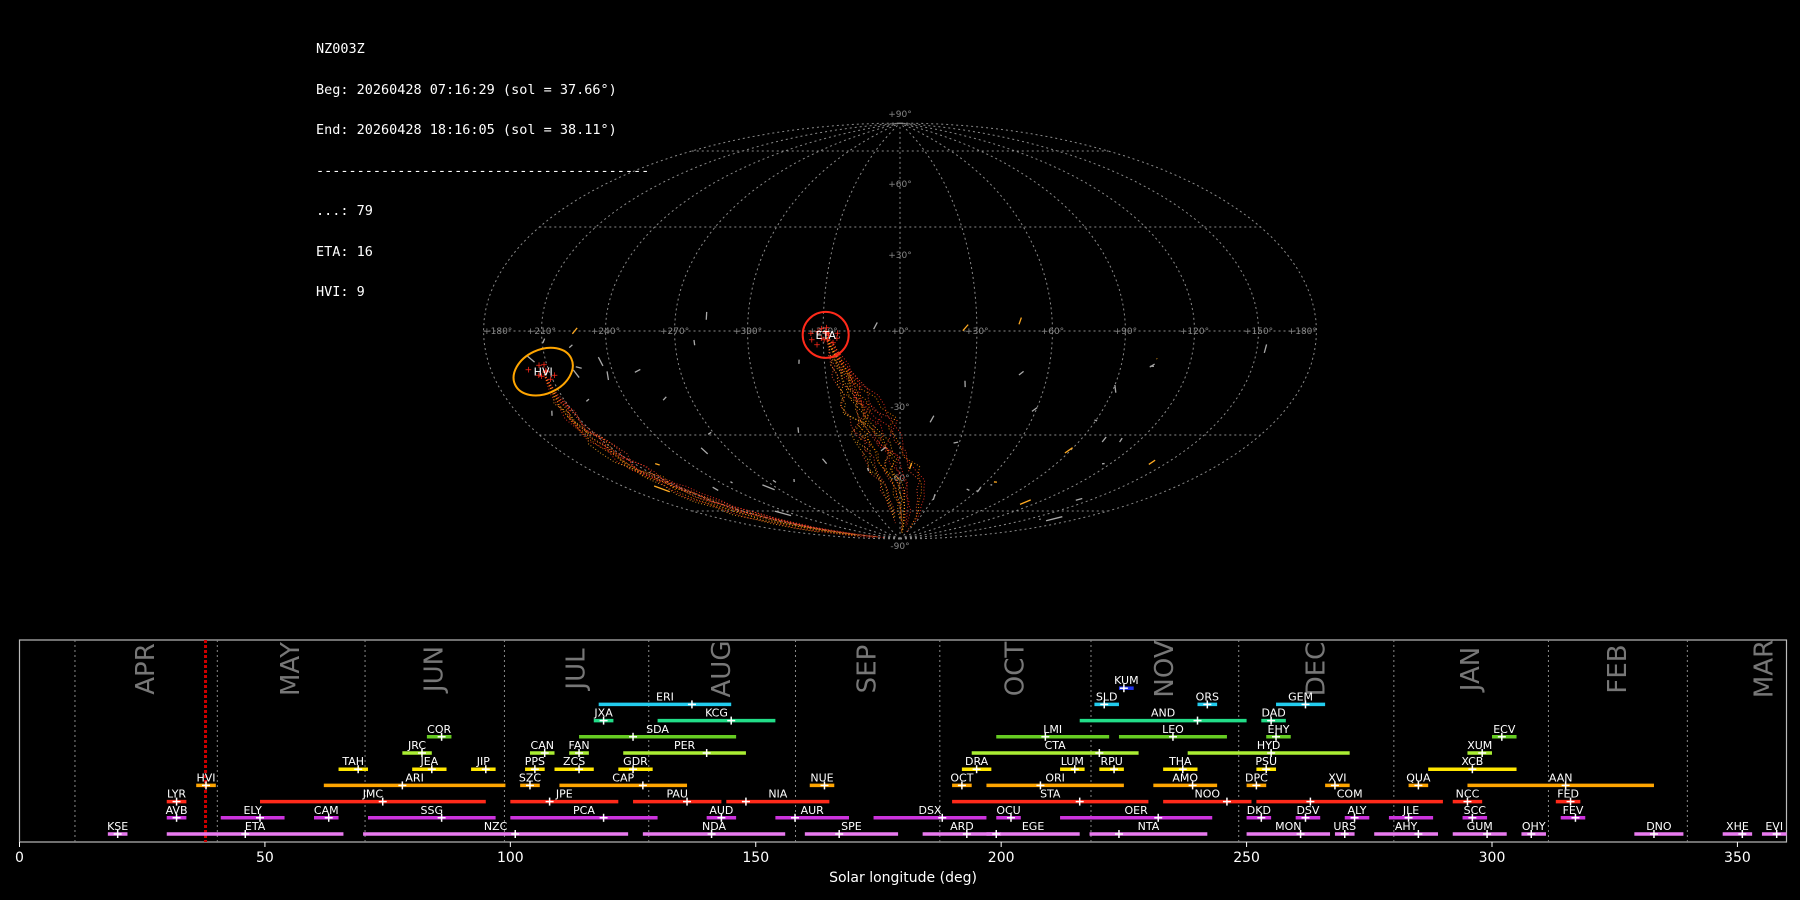 The height and width of the screenshot is (900, 1800). What do you see at coordinates (1410, 810) in the screenshot?
I see `shower-label: JLE` at bounding box center [1410, 810].